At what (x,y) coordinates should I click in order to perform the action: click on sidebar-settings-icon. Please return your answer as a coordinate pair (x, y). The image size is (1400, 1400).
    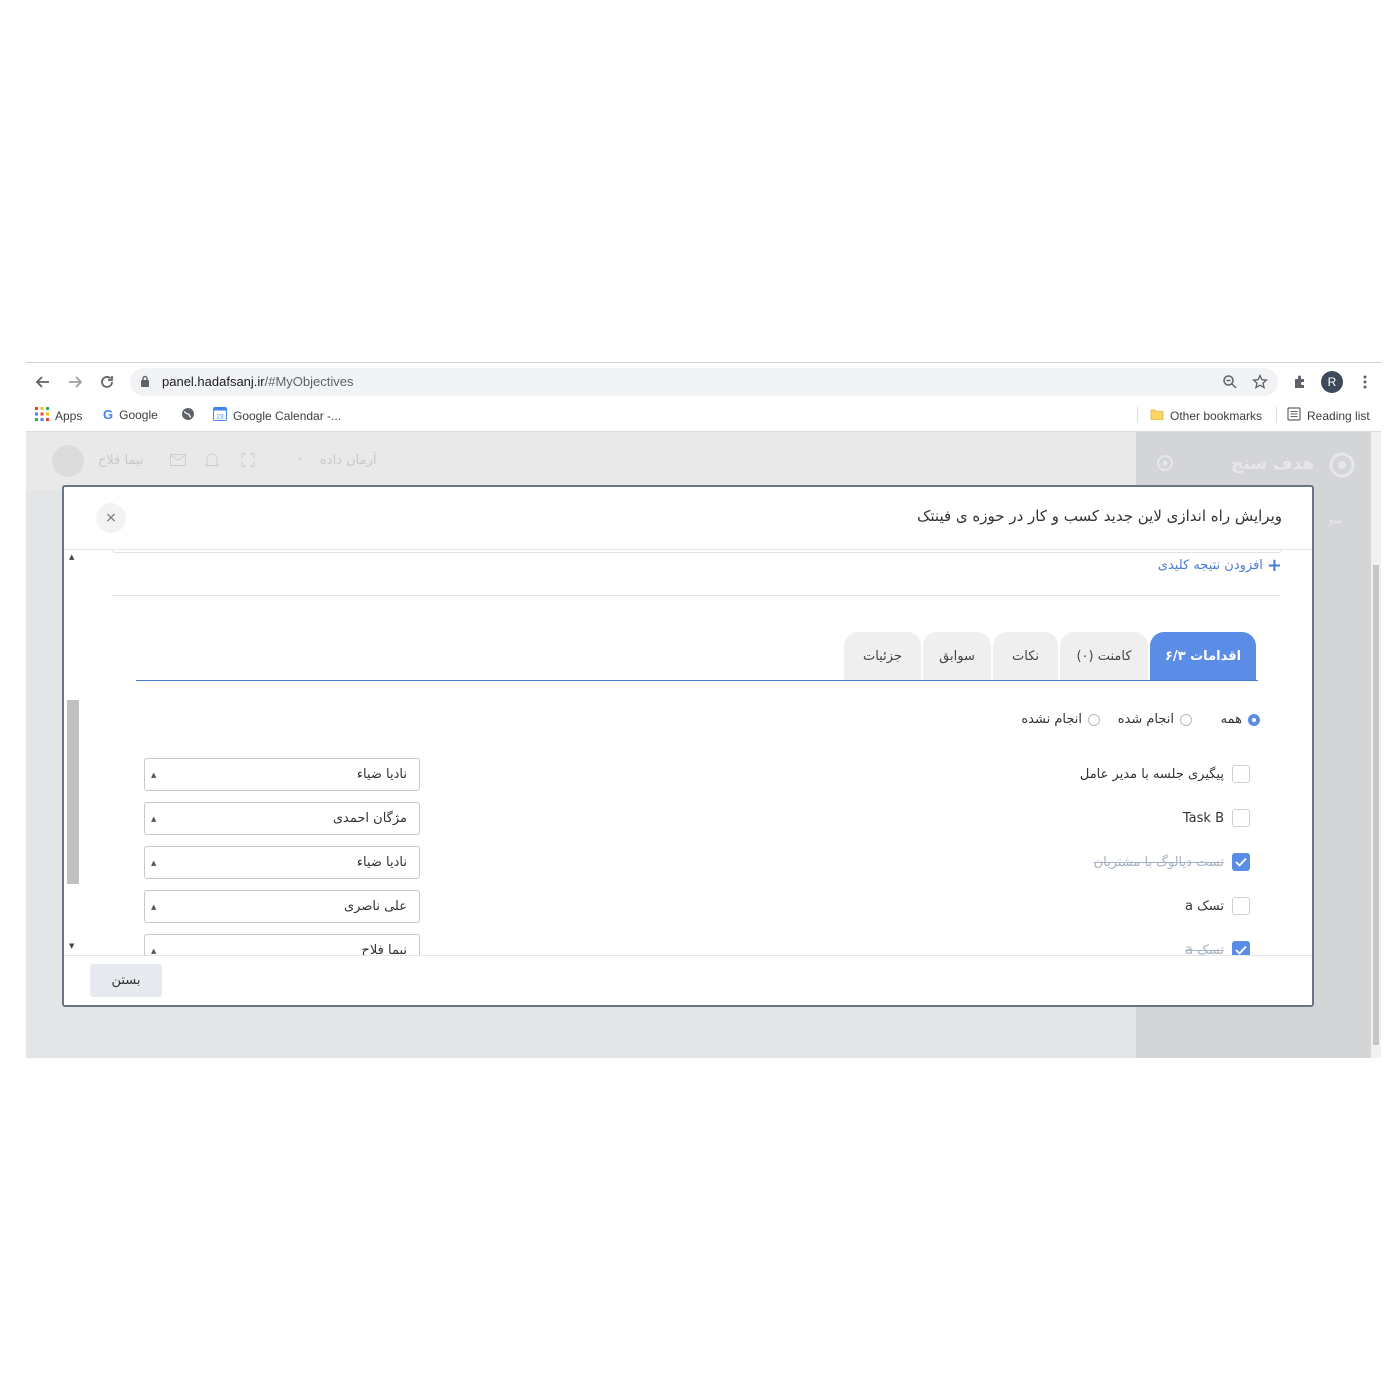
    Looking at the image, I should click on (1165, 465).